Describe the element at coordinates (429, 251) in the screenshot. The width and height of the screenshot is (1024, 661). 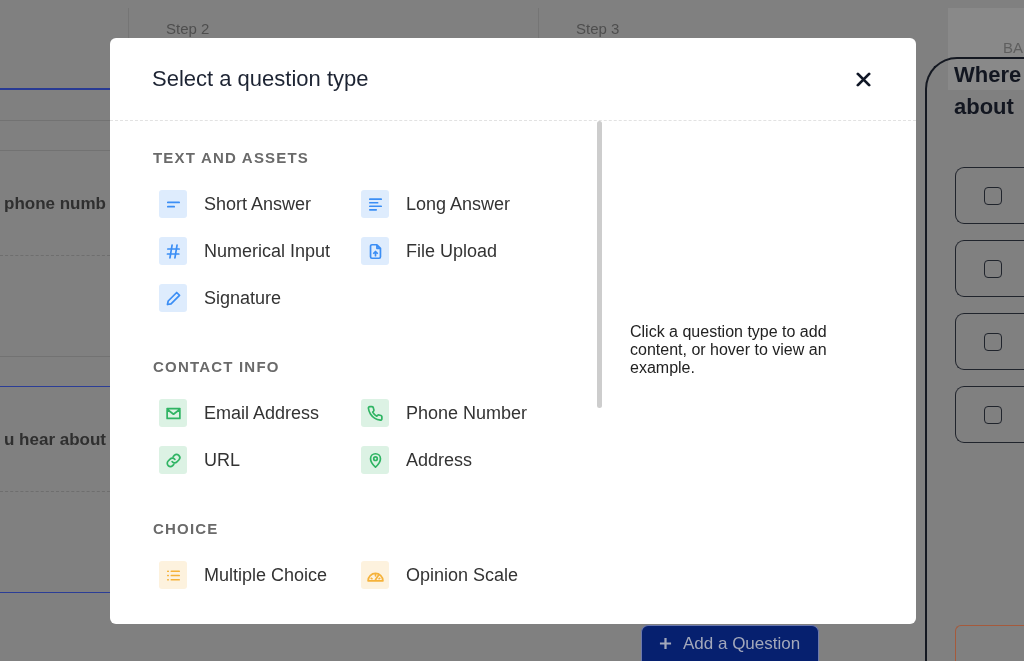
I see `question-type-option: File Upload` at that location.